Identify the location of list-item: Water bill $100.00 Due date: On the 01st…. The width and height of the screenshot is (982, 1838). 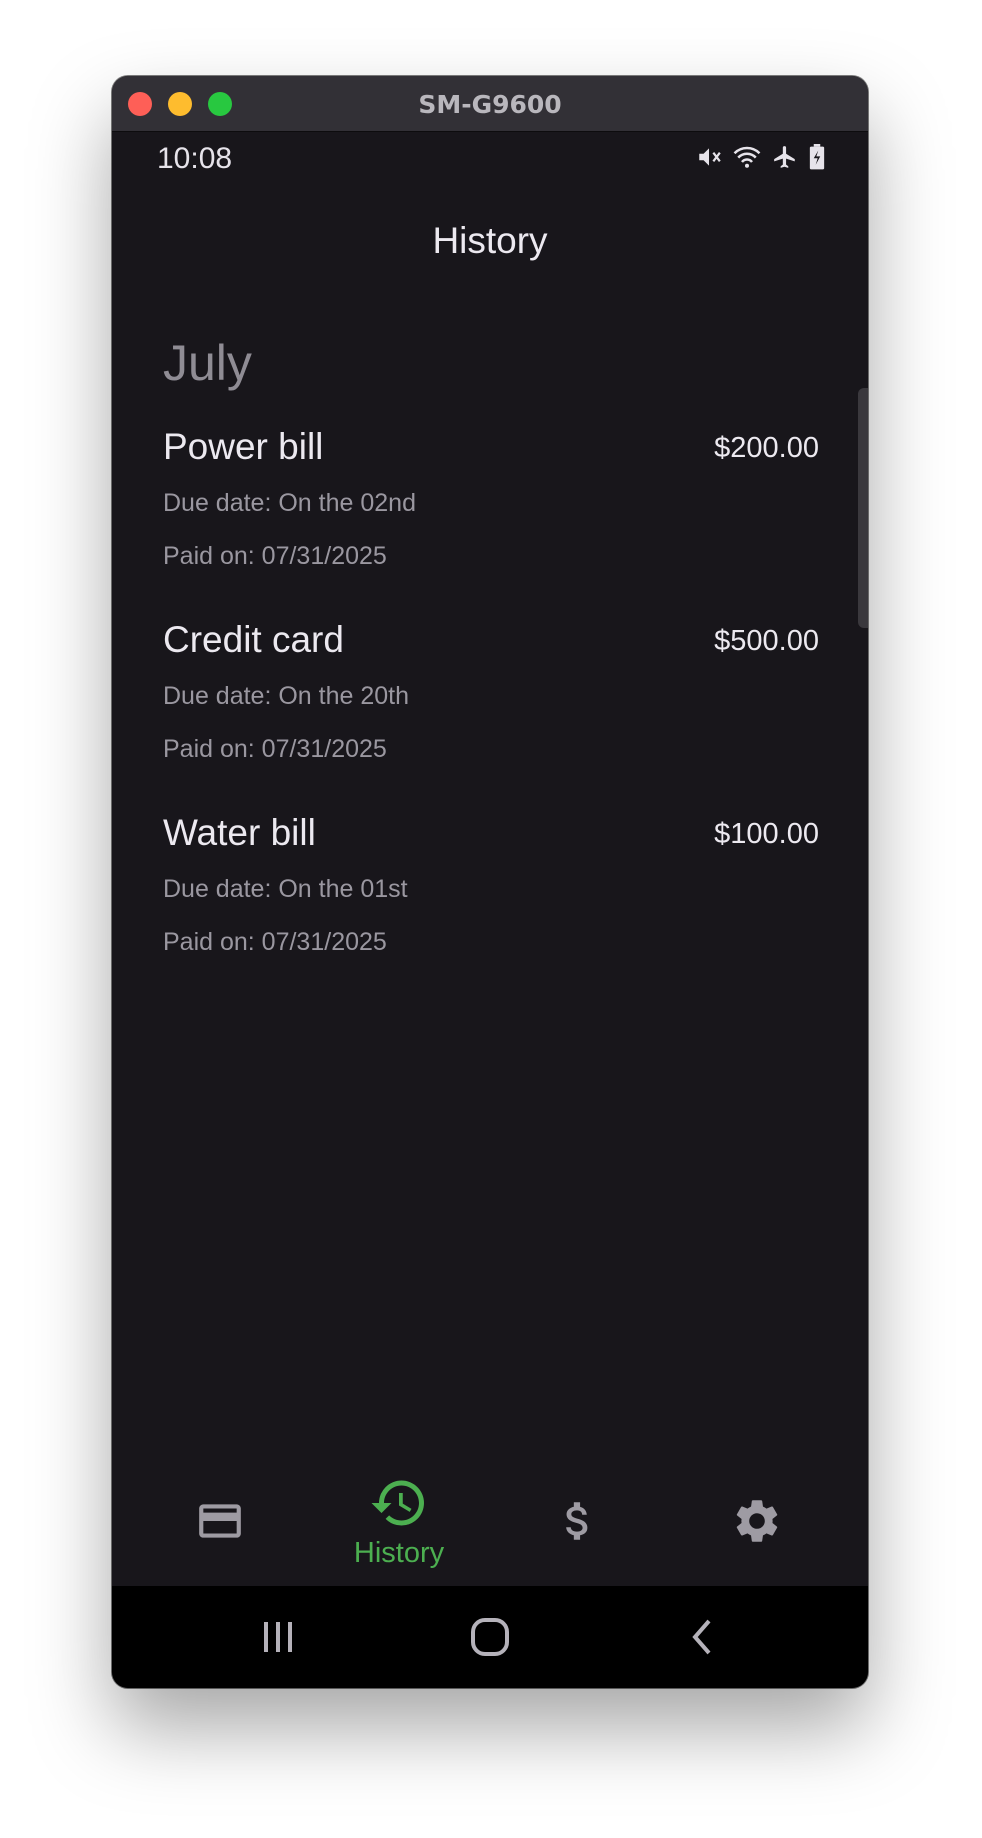
(491, 908).